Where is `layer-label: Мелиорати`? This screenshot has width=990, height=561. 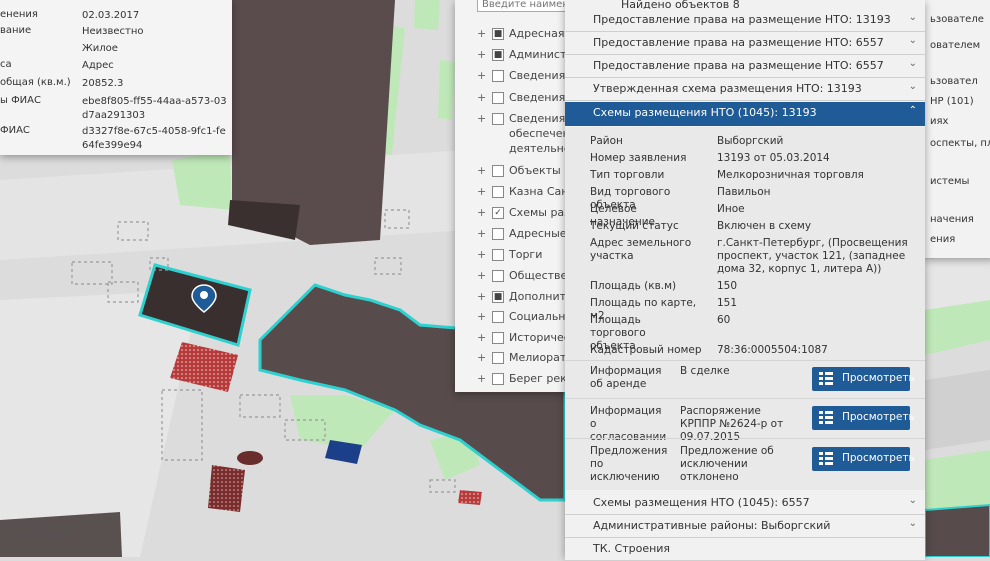
layer-label: Мелиорати is located at coordinates (541, 357).